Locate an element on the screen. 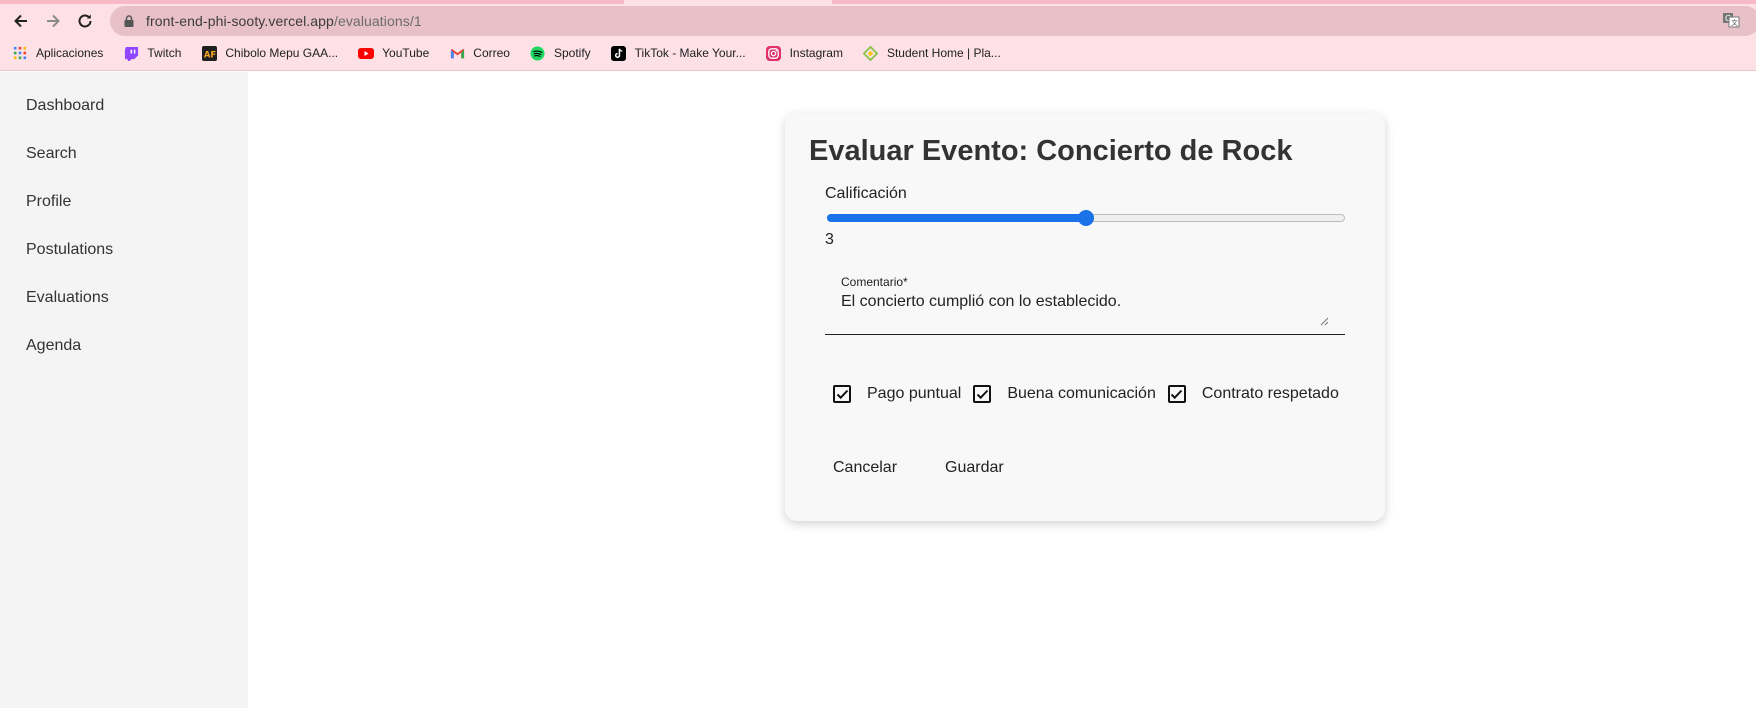 The image size is (1756, 708). svg-text: 文 is located at coordinates (1734, 22).